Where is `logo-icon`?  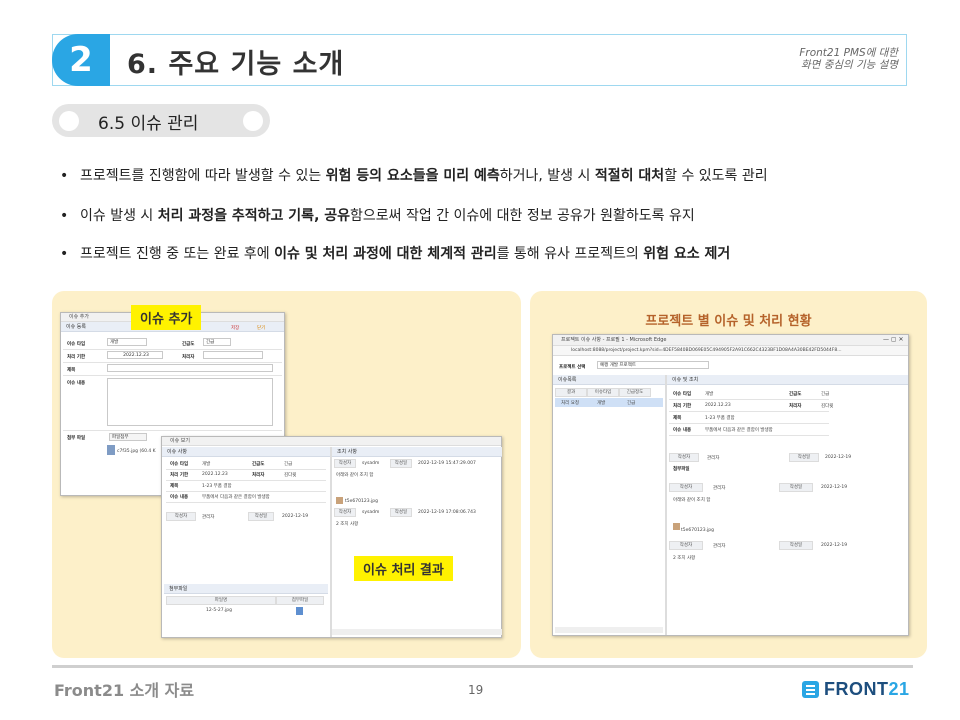 logo-icon is located at coordinates (810, 689).